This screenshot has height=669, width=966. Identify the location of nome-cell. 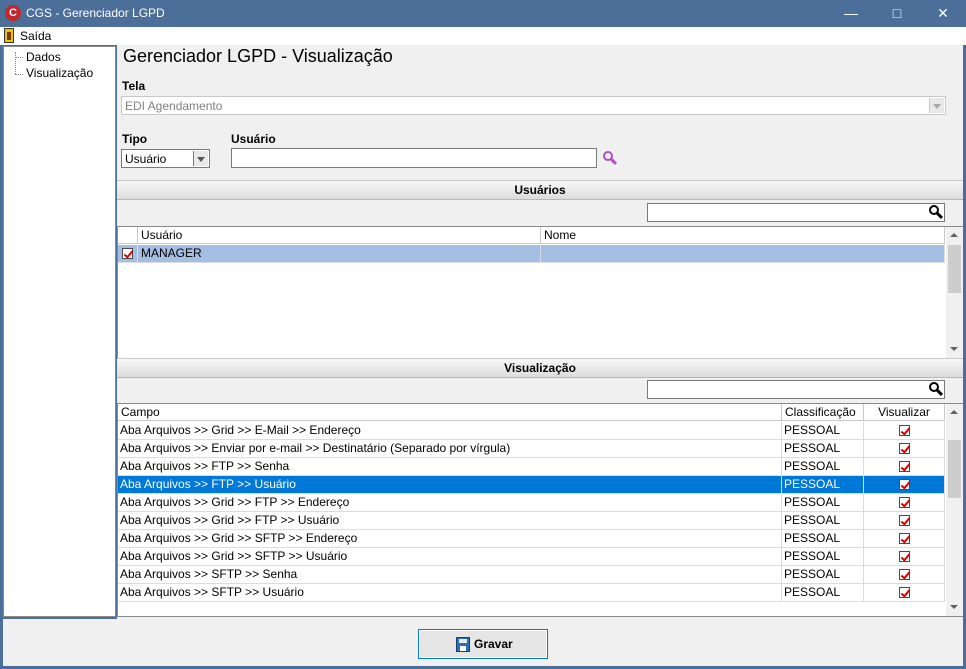
(743, 254).